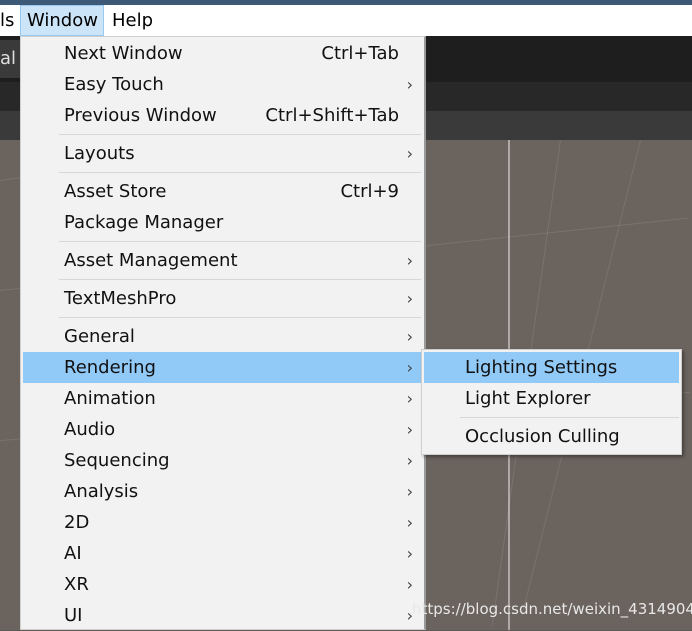 Image resolution: width=692 pixels, height=631 pixels. I want to click on submenu-item-occlusion-culling: Occlusion Culling, so click(551, 436).